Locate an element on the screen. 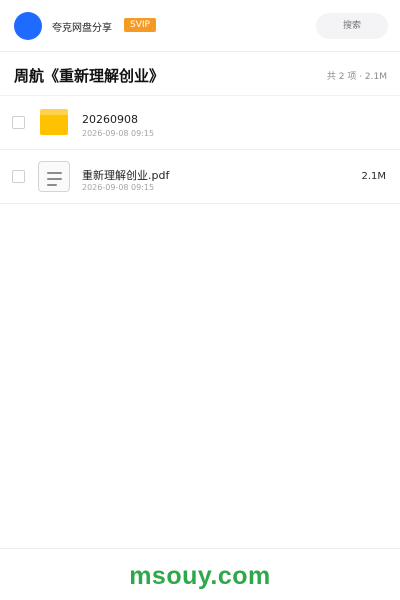 The width and height of the screenshot is (400, 600). share-header: 周航《重新理解创业》 共 2 项 · 2.1M is located at coordinates (200, 74).